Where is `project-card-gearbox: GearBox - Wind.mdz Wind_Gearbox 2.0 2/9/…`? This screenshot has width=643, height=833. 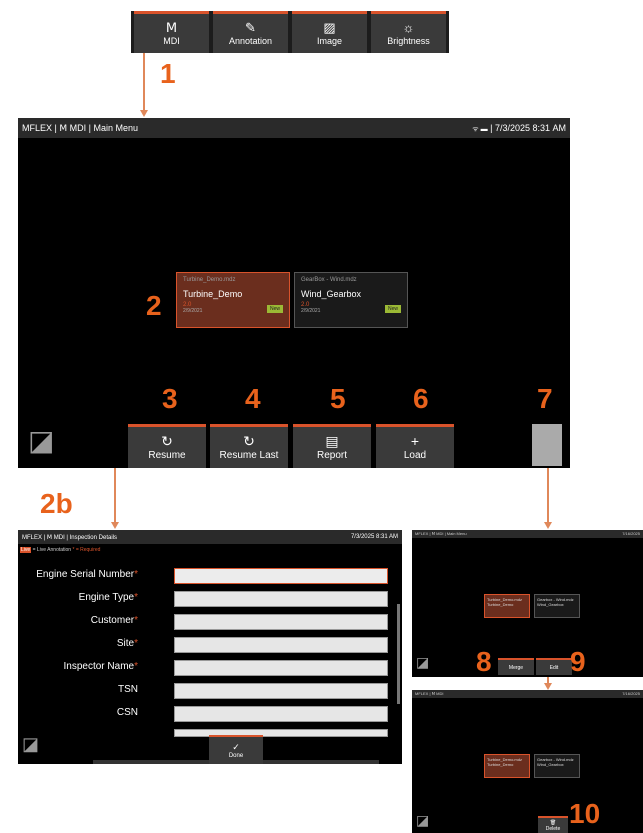 project-card-gearbox: GearBox - Wind.mdz Wind_Gearbox 2.0 2/9/… is located at coordinates (351, 300).